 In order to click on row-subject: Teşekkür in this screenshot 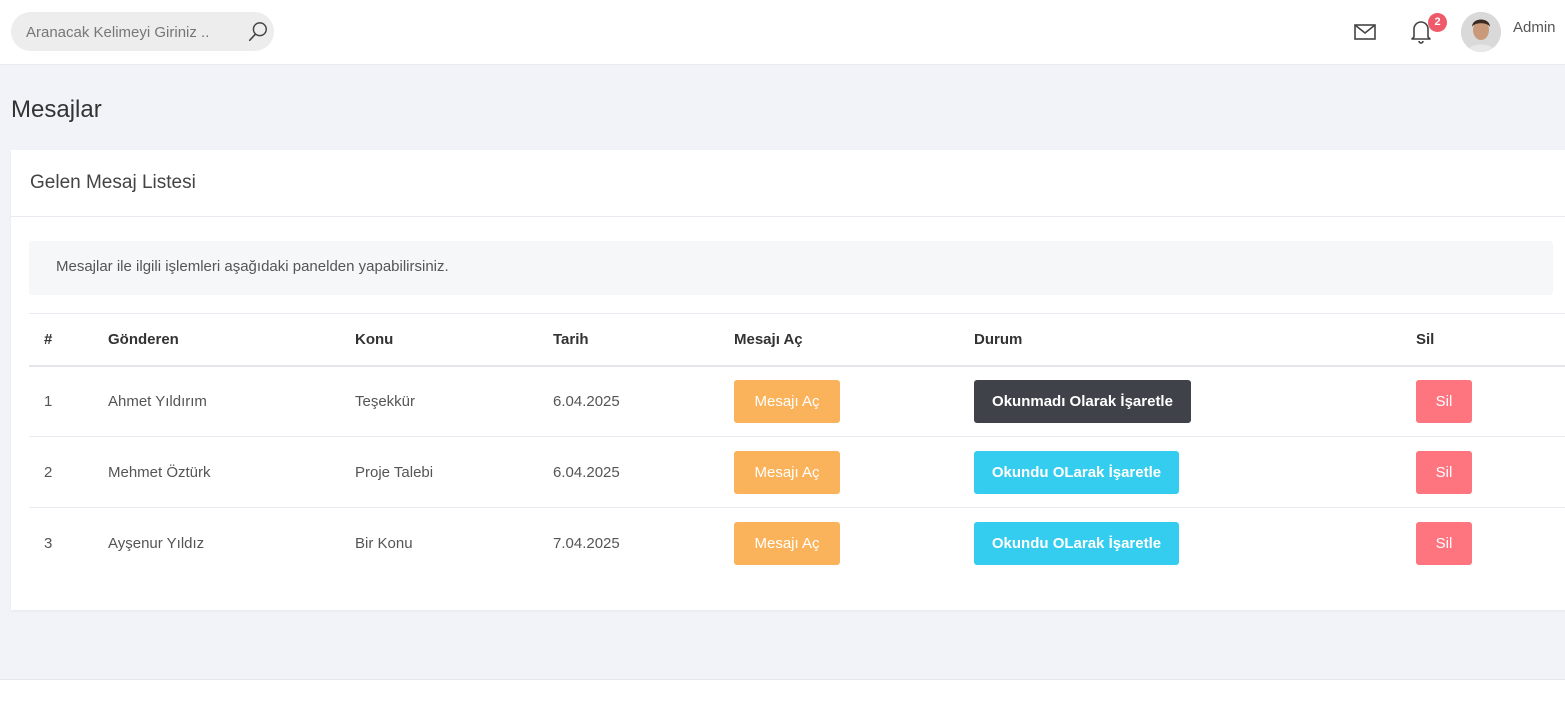, I will do `click(454, 401)`.